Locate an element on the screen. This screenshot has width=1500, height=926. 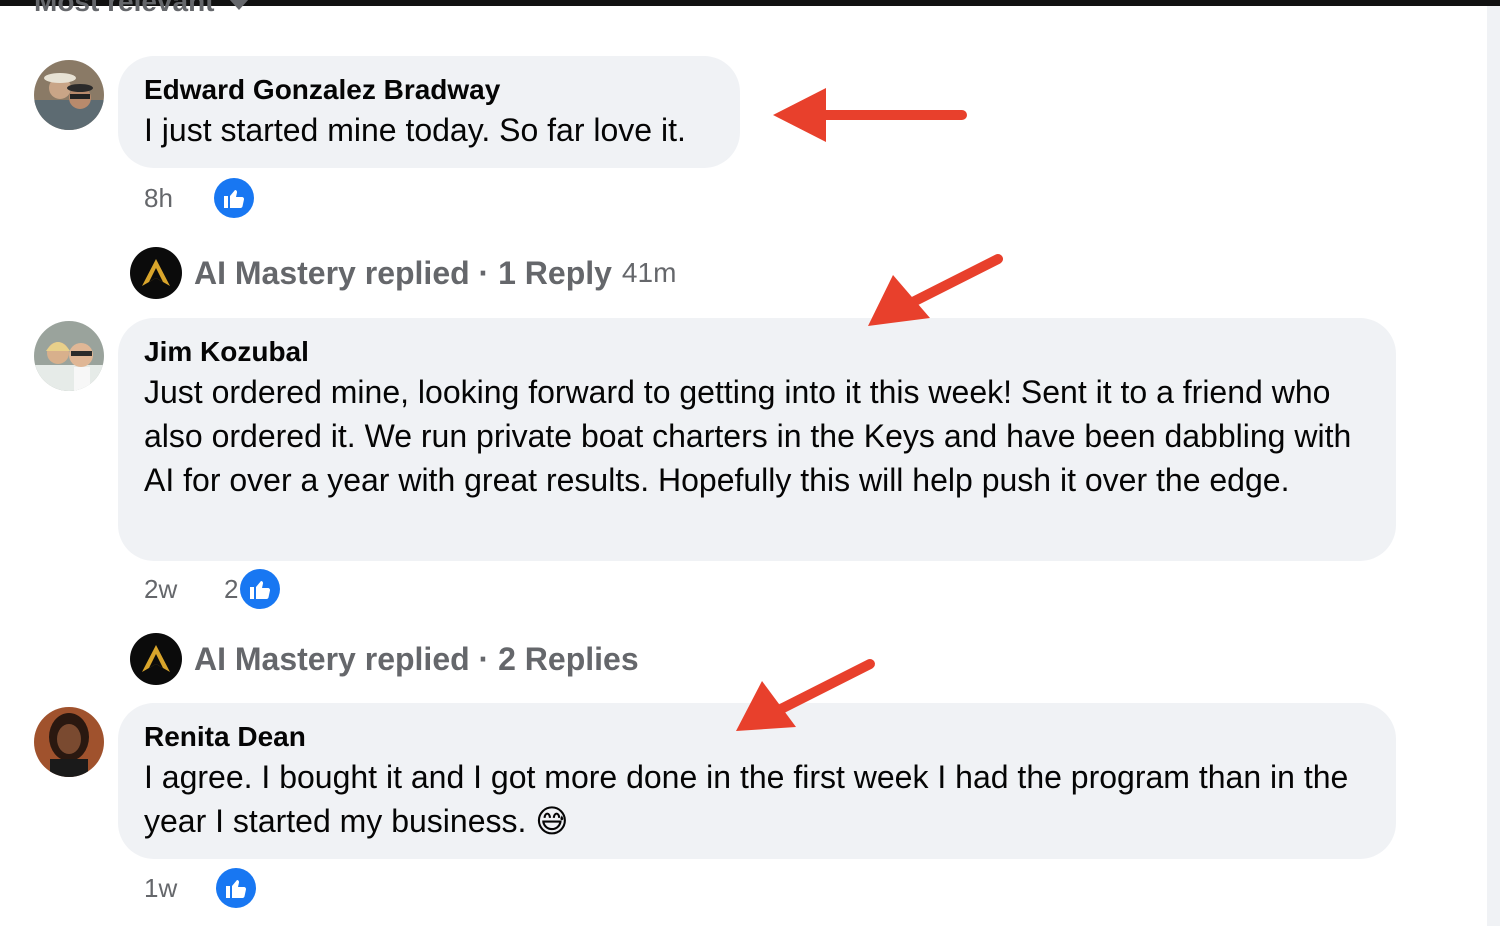
annotation-arrows is located at coordinates (869, 409).